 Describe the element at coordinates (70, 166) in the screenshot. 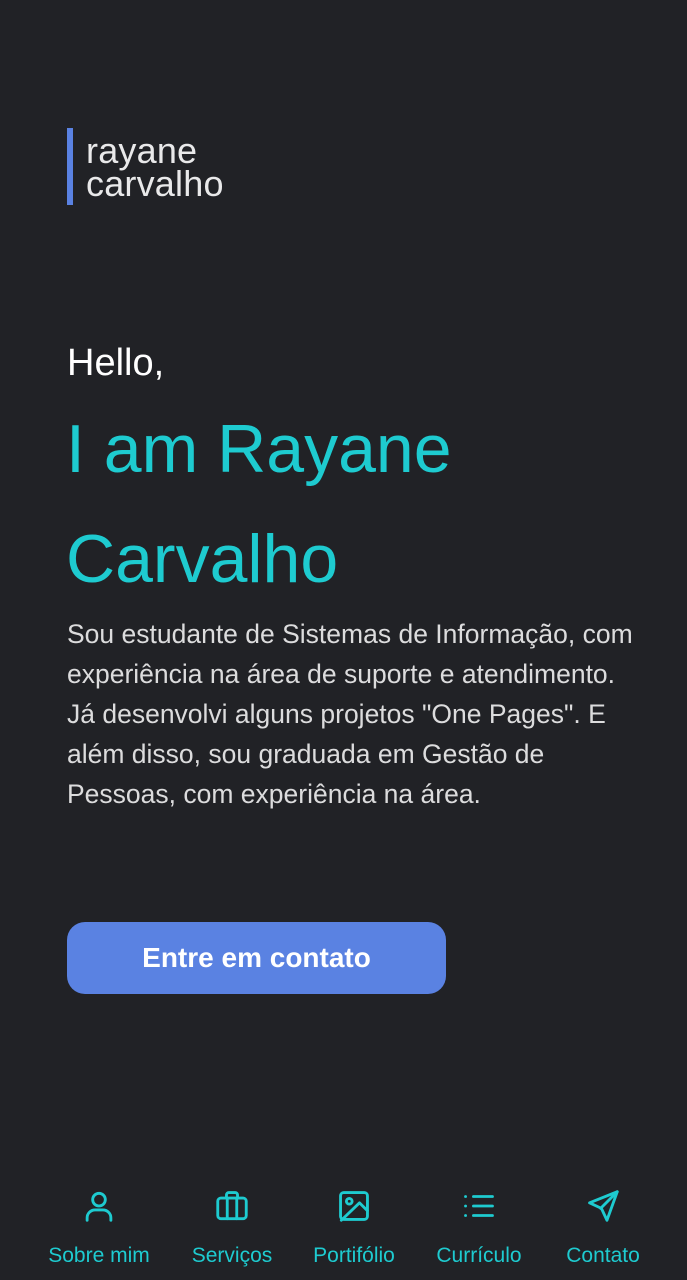

I see `logo-accent-bar` at that location.